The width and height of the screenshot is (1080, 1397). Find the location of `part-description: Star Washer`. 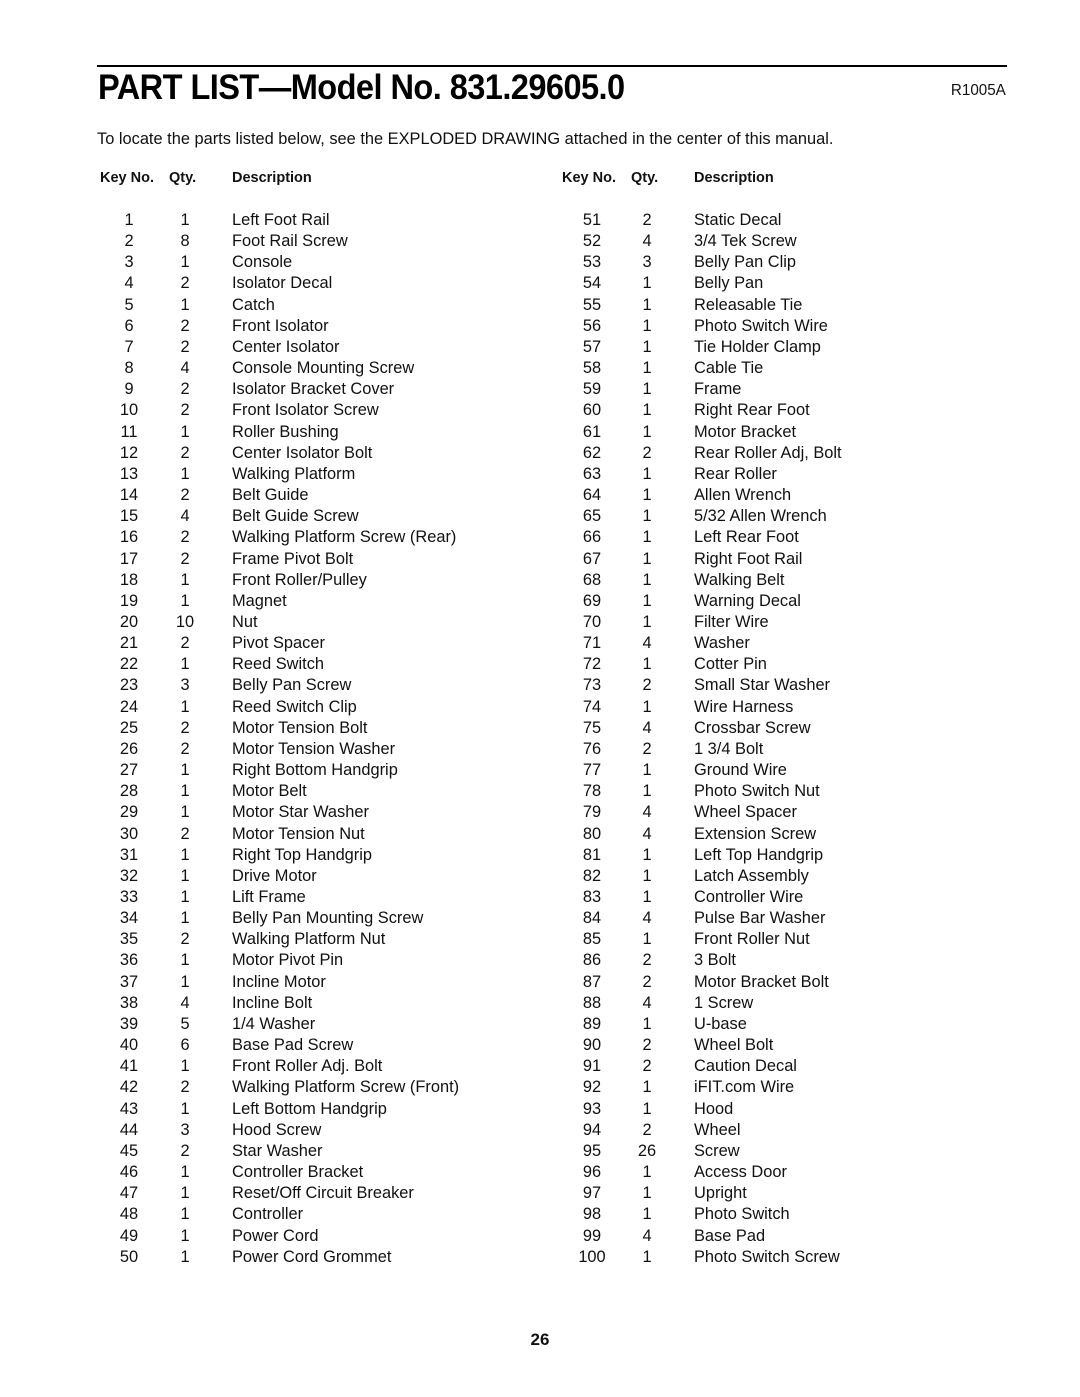

part-description: Star Washer is located at coordinates (277, 1150).